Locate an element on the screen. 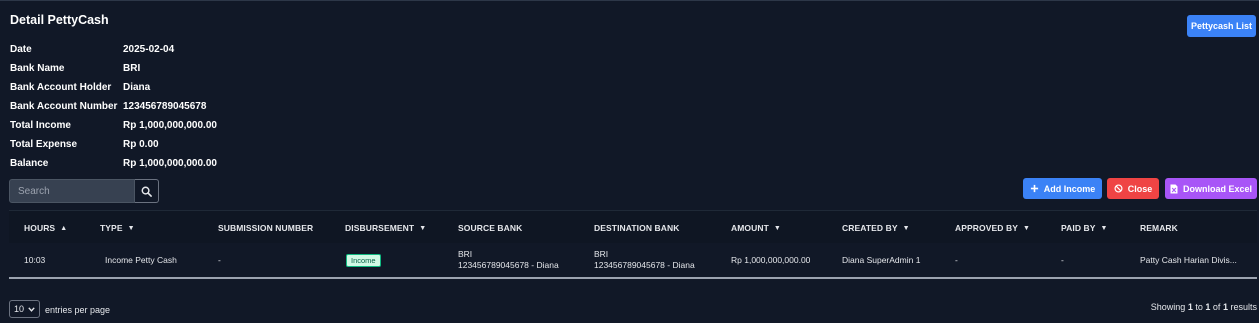  detail-label: Date is located at coordinates (21, 49).